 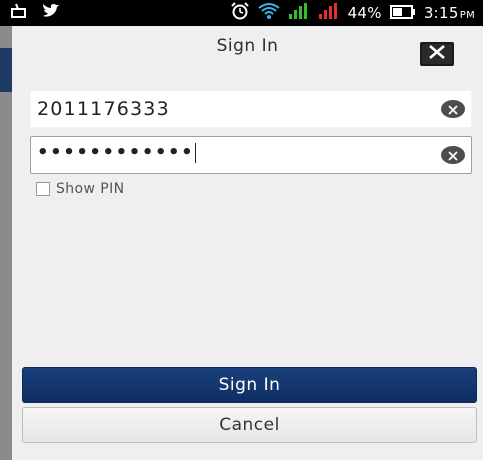 What do you see at coordinates (251, 109) in the screenshot?
I see `account-number-field: 2011176333` at bounding box center [251, 109].